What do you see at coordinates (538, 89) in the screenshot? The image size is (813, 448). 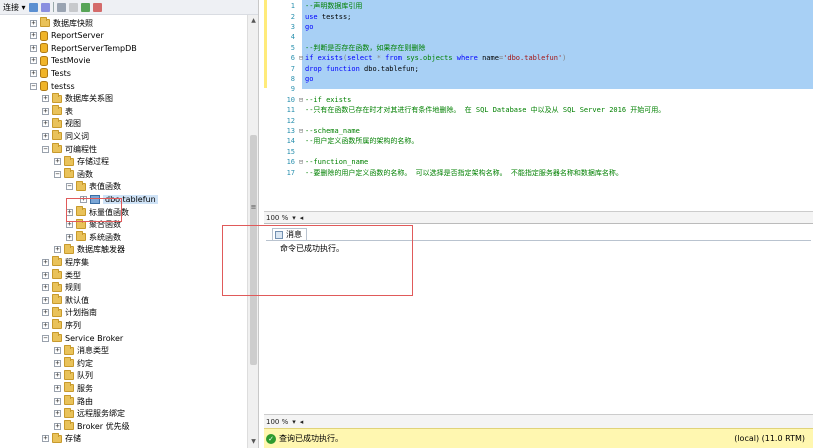 I see `code-line: 9` at bounding box center [538, 89].